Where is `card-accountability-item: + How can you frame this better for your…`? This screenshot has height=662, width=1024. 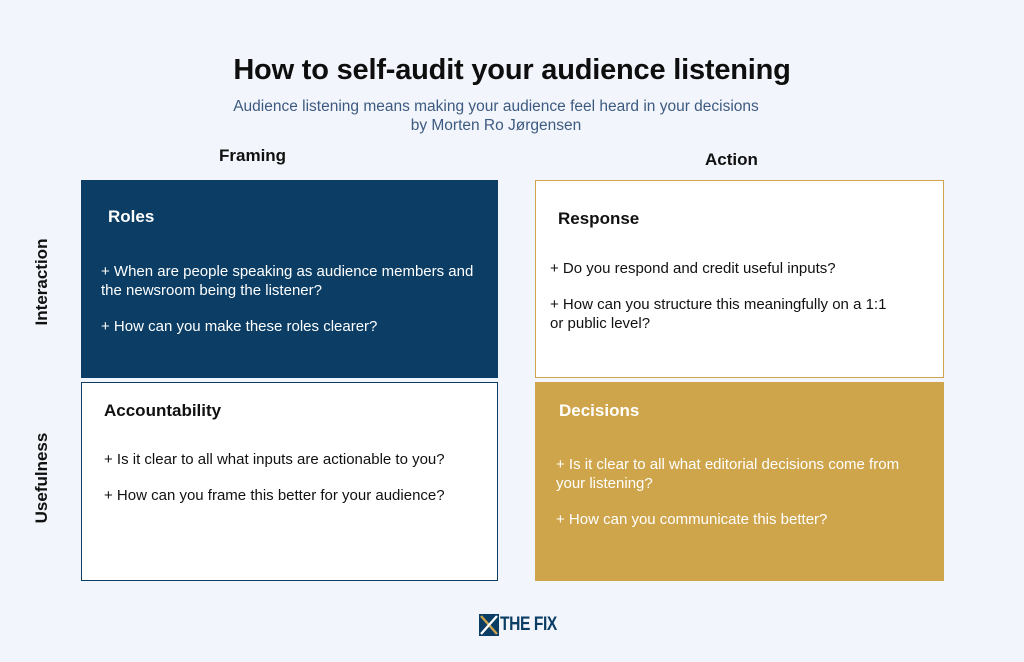 card-accountability-item: + How can you frame this better for your… is located at coordinates (274, 495).